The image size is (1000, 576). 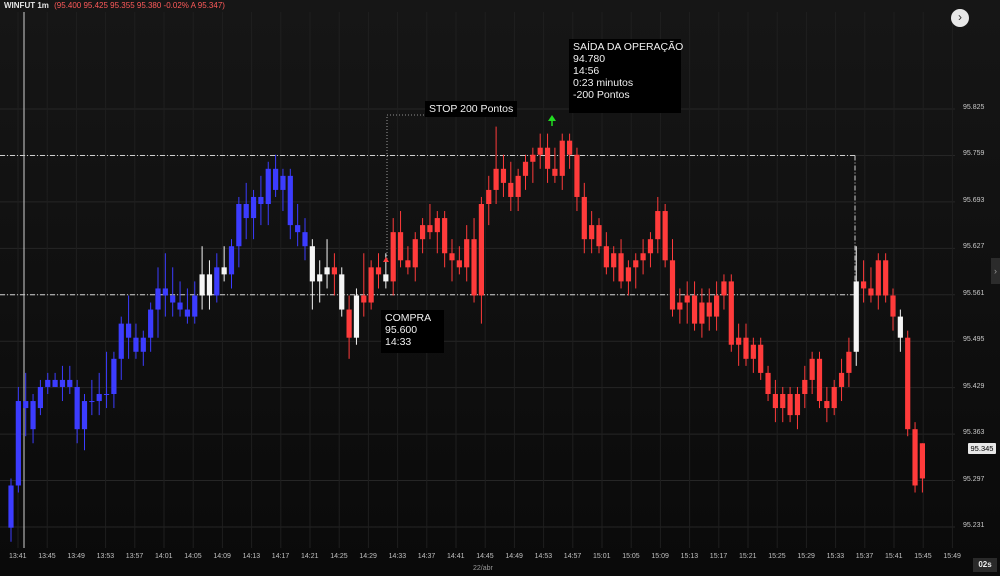 What do you see at coordinates (412, 331) in the screenshot?
I see `buy-annotation: COMPRA 95.600 14:33` at bounding box center [412, 331].